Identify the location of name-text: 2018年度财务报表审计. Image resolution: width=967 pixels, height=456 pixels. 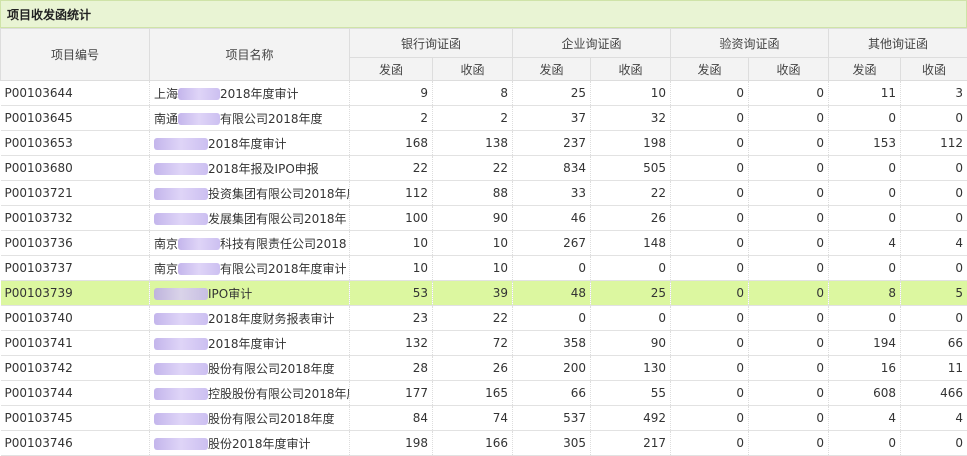
(271, 319).